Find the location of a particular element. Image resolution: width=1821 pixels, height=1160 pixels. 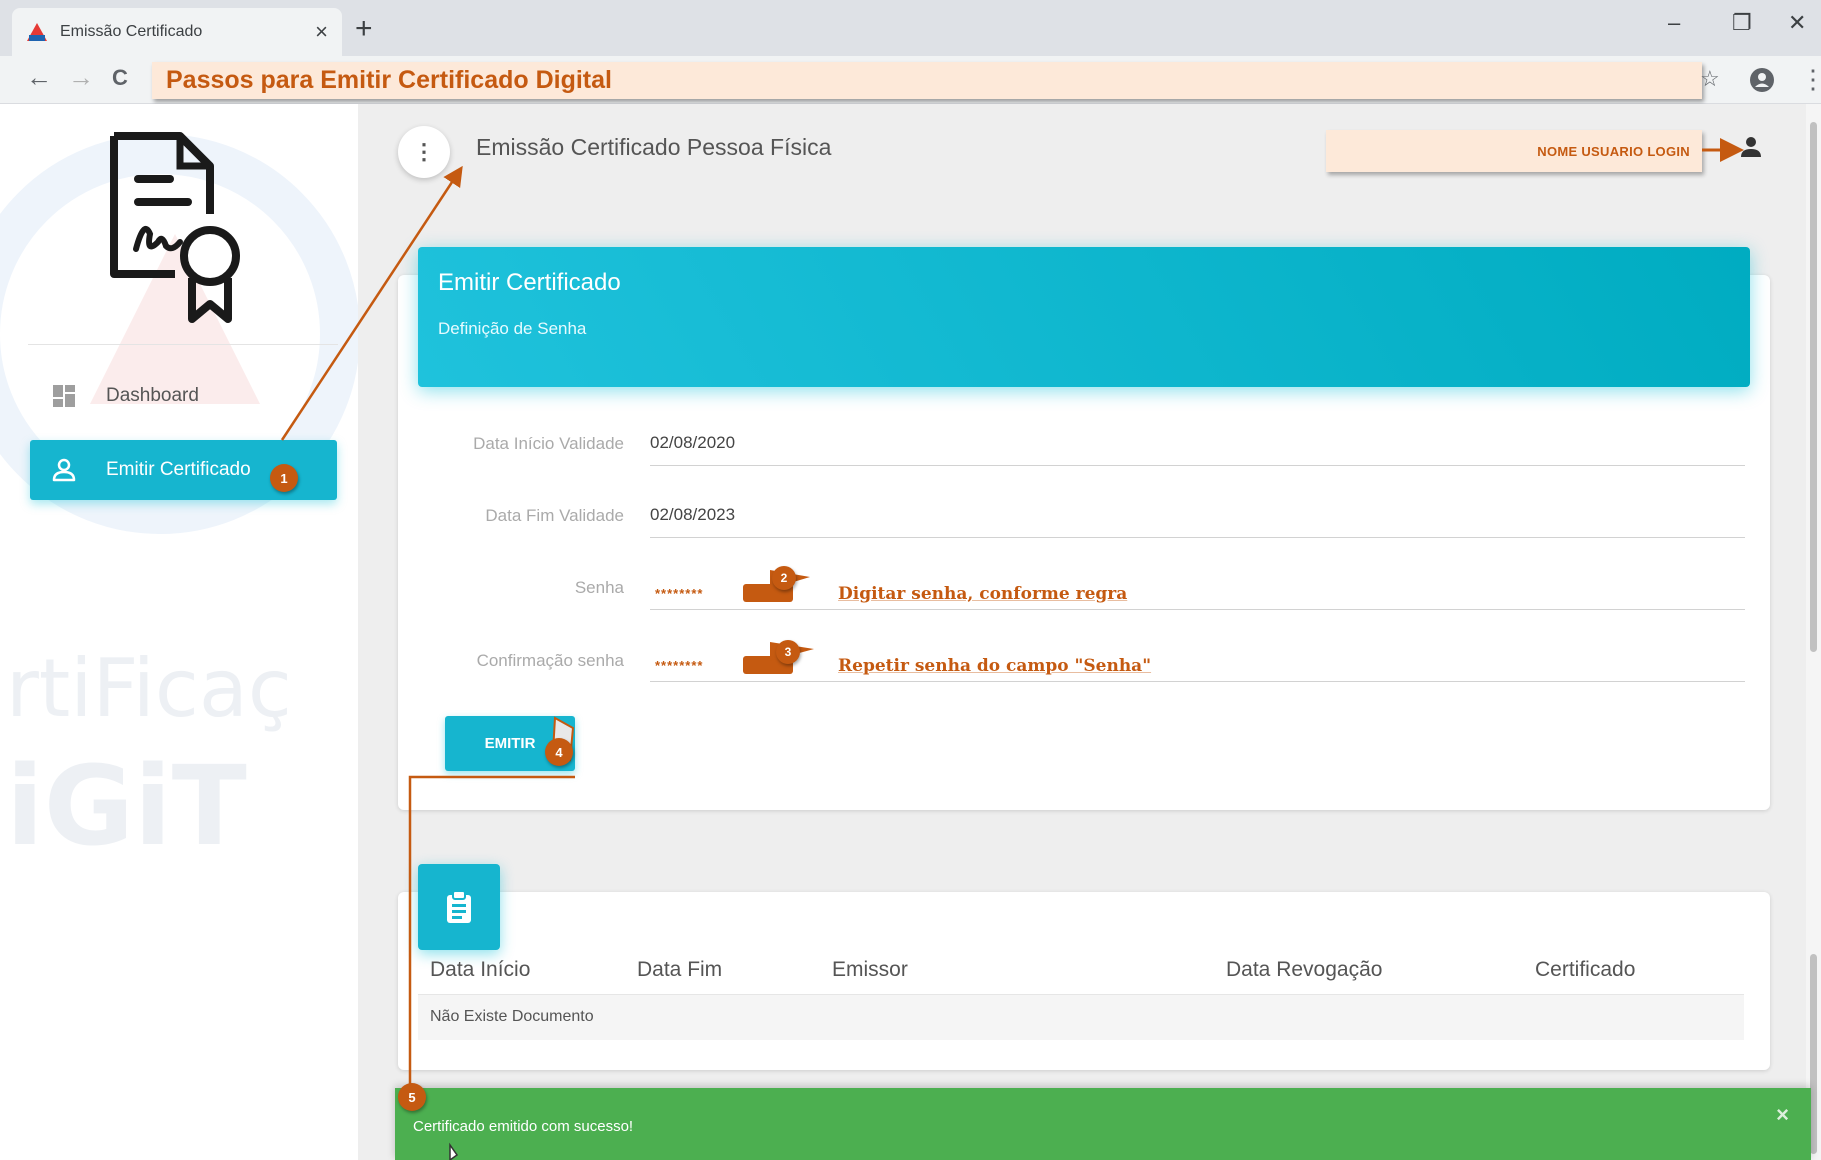

bookmark-star-icon: ☆ is located at coordinates (1710, 79).